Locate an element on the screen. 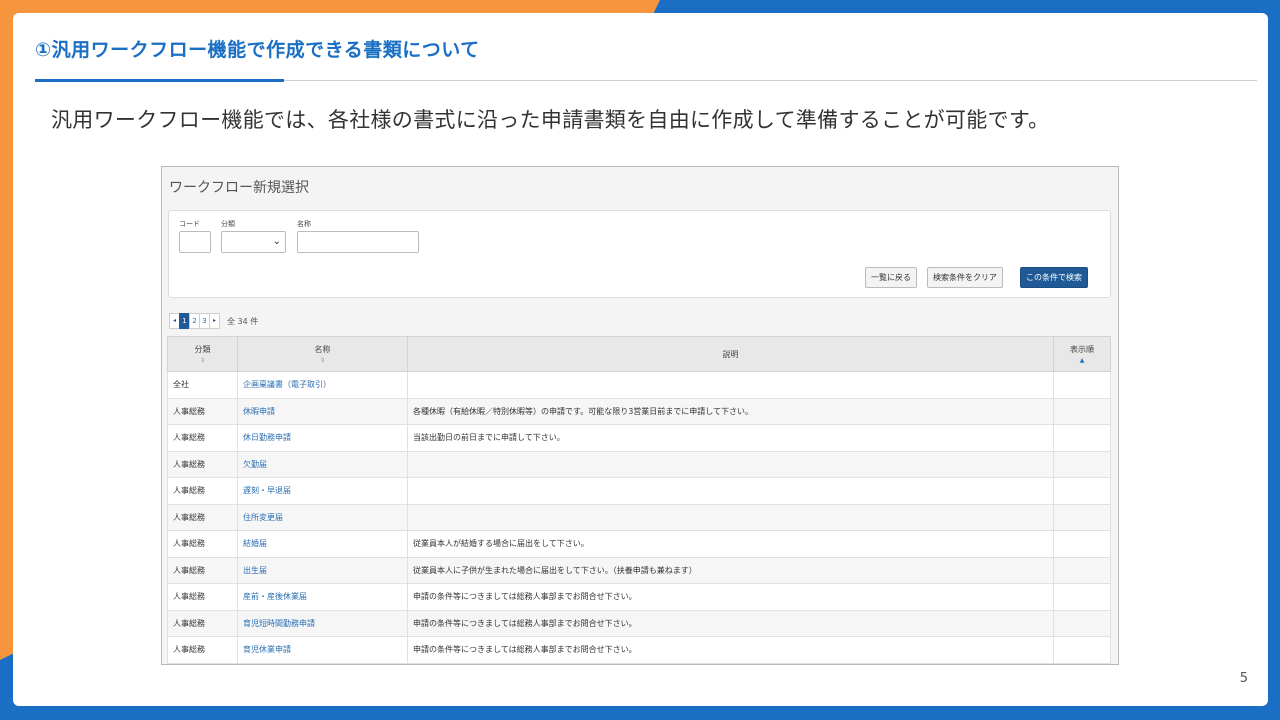 This screenshot has height=720, width=1280. table-row: 人事総務 欠勤届 is located at coordinates (639, 464).